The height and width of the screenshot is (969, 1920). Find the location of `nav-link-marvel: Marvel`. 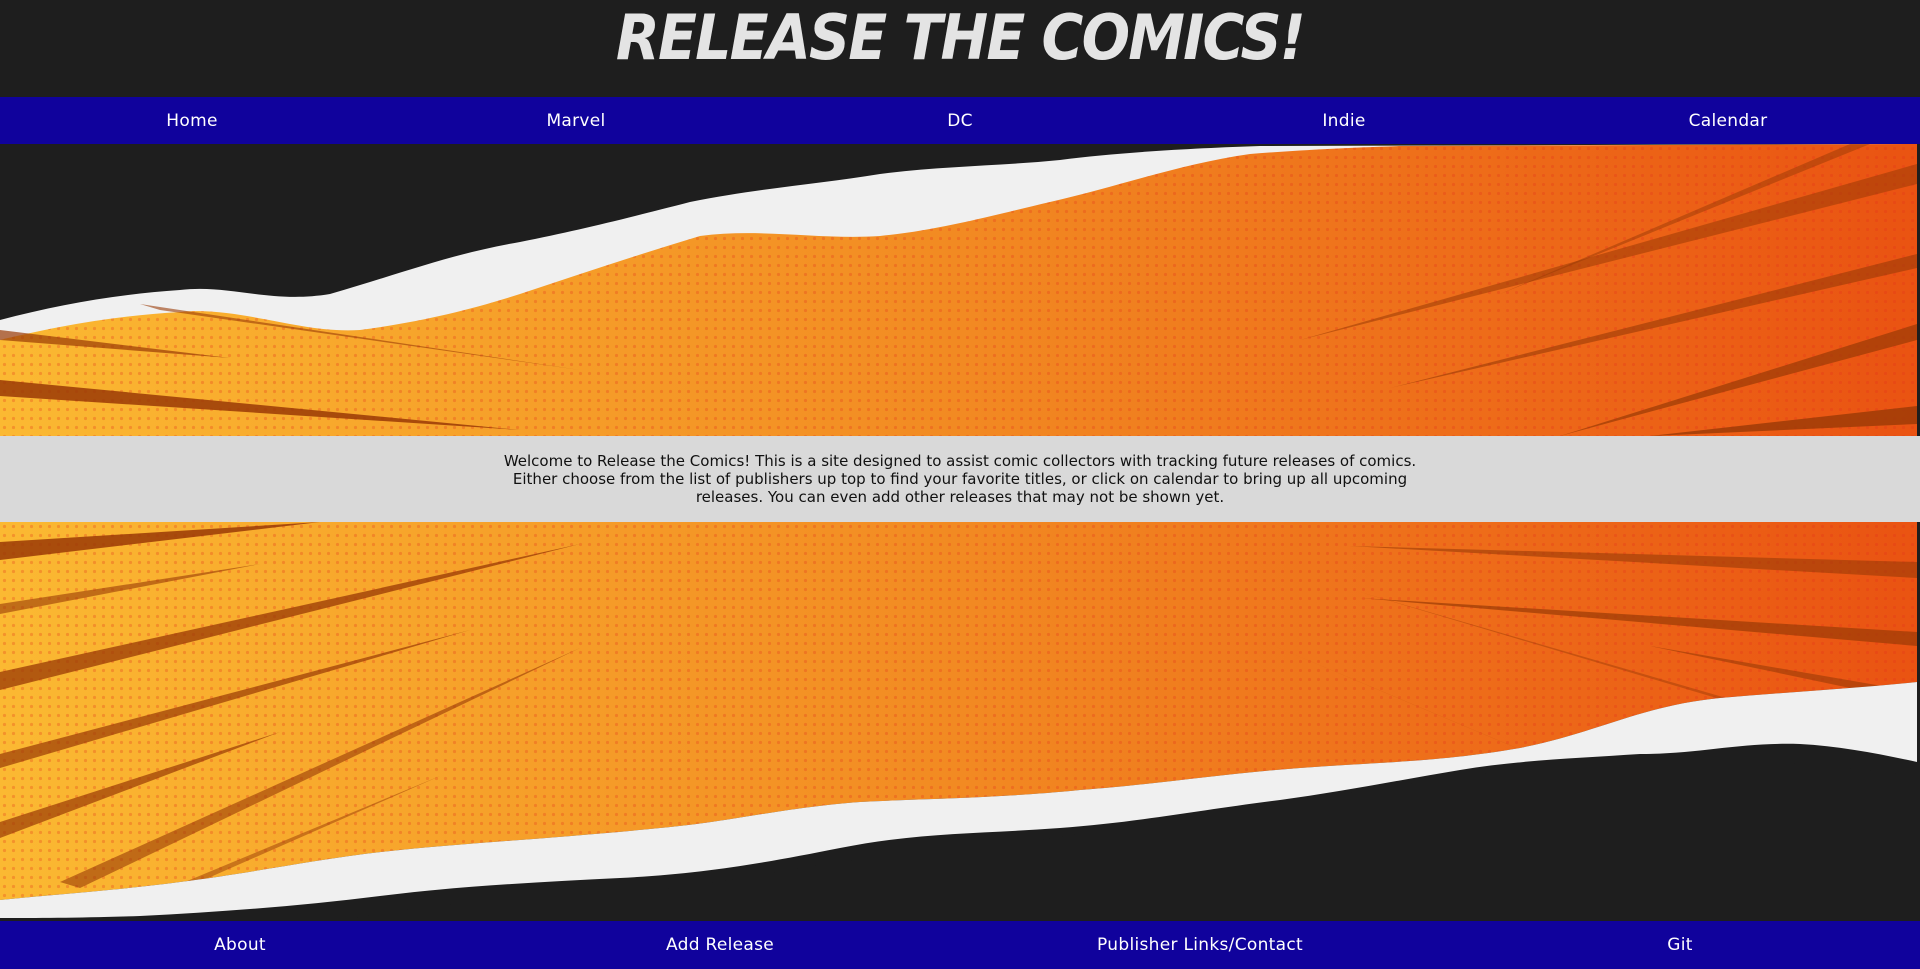

nav-link-marvel: Marvel is located at coordinates (575, 121).